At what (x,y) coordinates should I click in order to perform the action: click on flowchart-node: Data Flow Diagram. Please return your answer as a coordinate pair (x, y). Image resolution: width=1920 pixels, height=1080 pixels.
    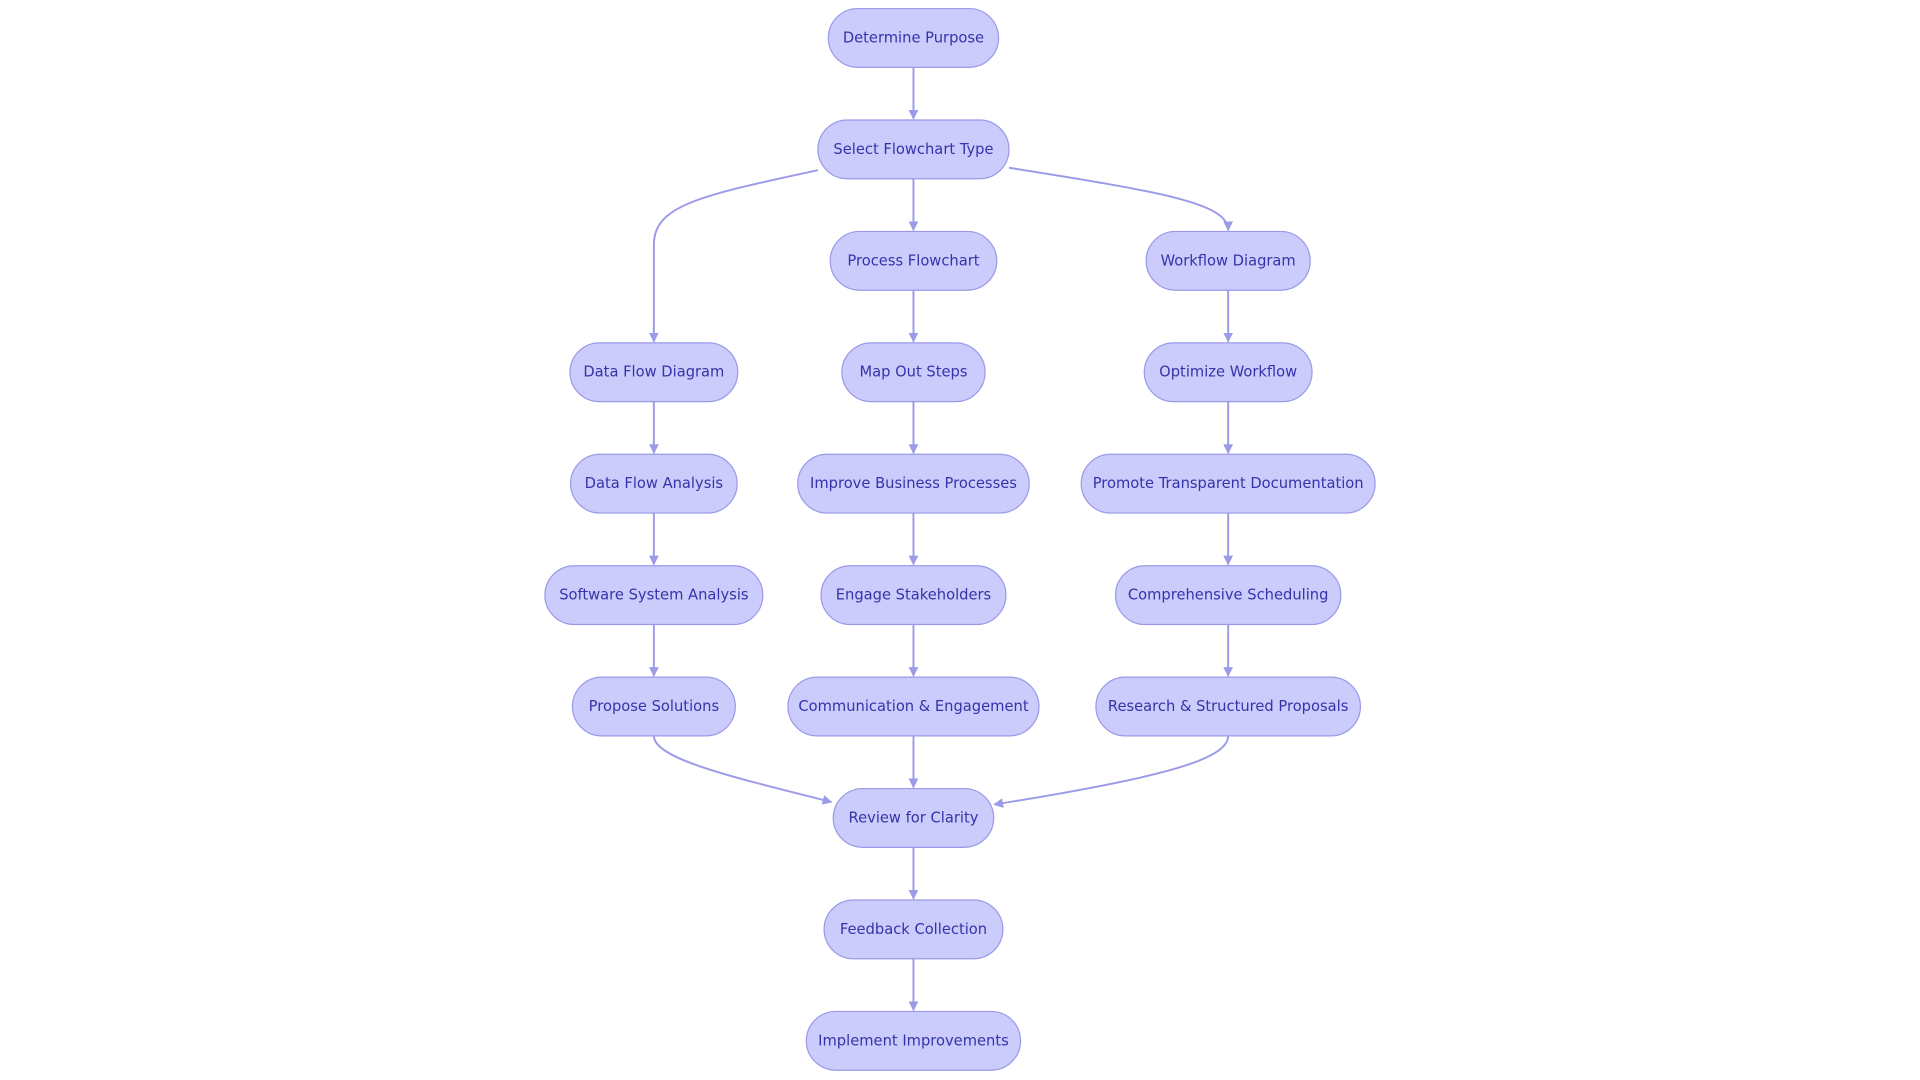
    Looking at the image, I should click on (654, 372).